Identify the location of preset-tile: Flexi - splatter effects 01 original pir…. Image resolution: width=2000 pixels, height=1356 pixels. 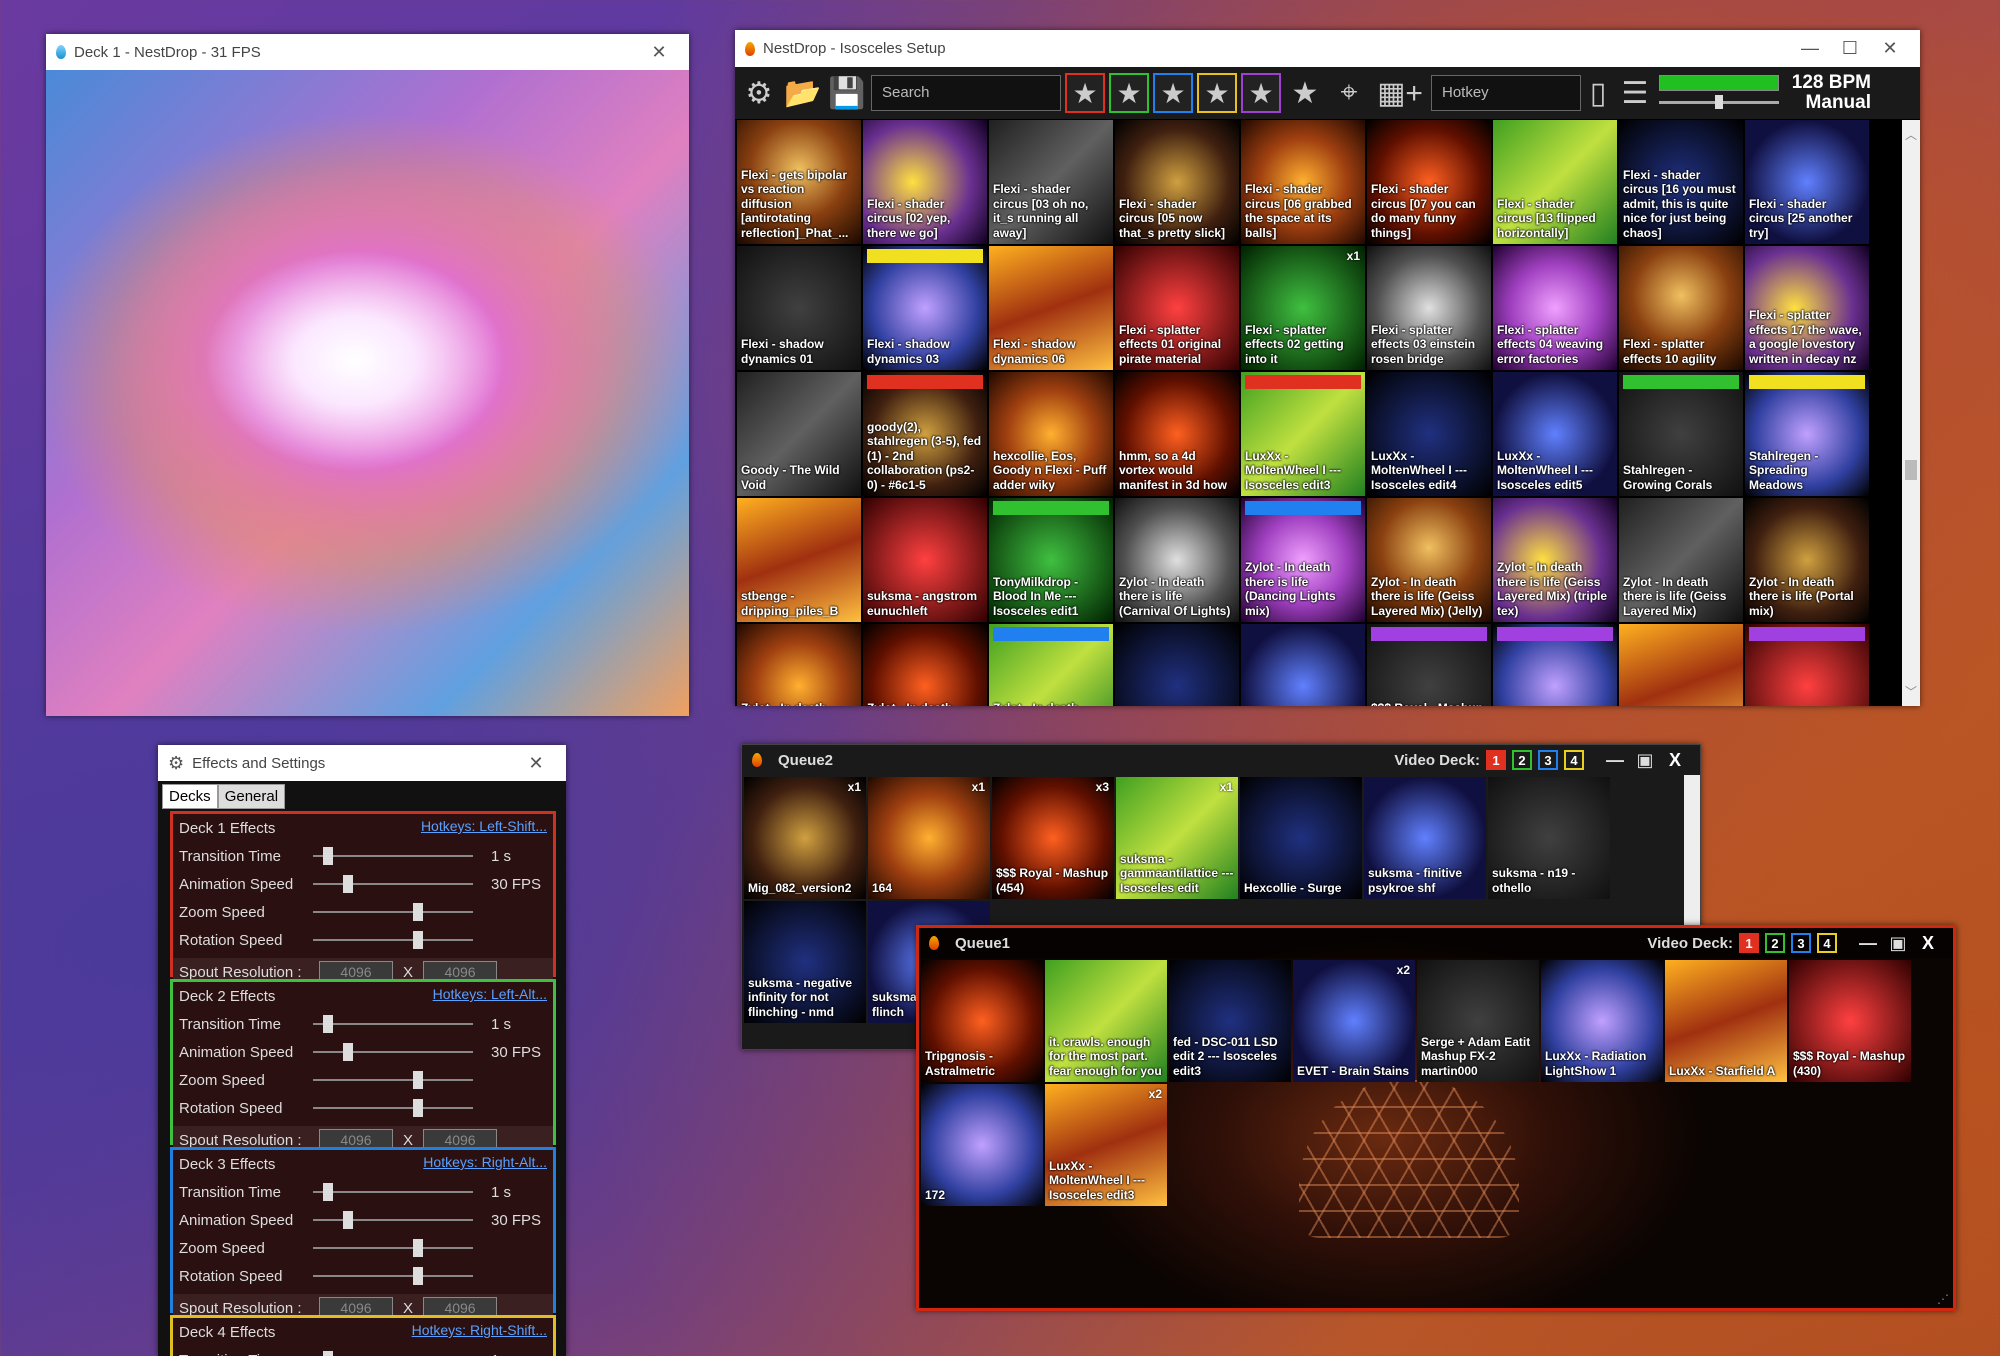
(1177, 308).